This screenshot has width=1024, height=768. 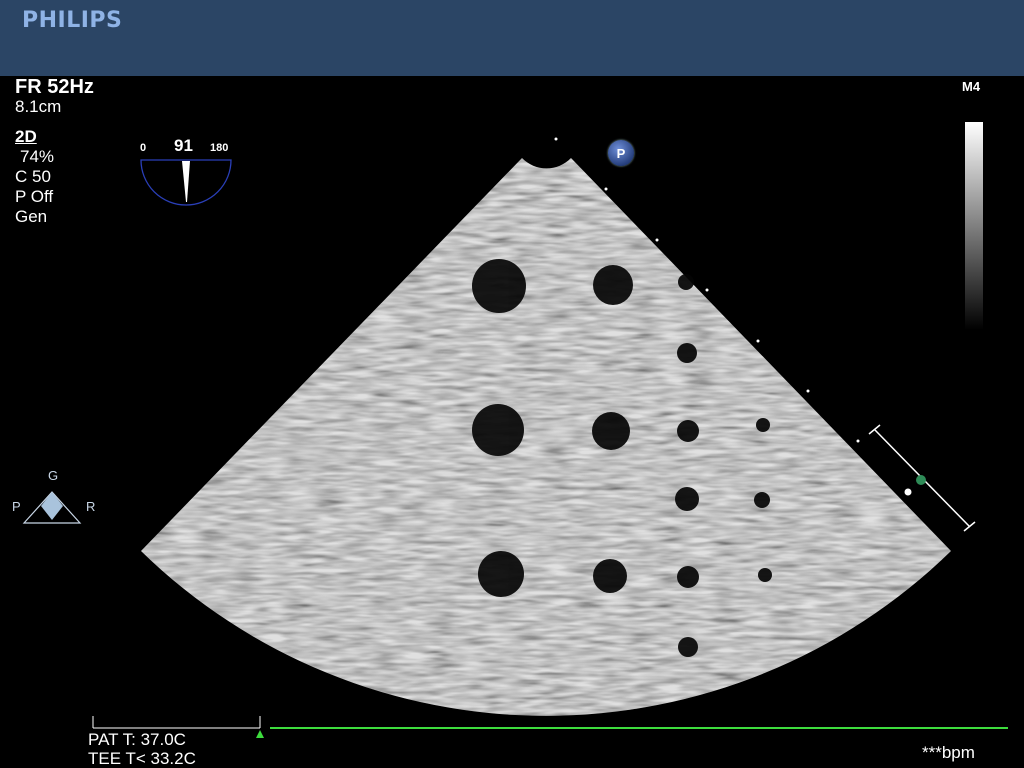 What do you see at coordinates (971, 86) in the screenshot?
I see `transducer-label: M4` at bounding box center [971, 86].